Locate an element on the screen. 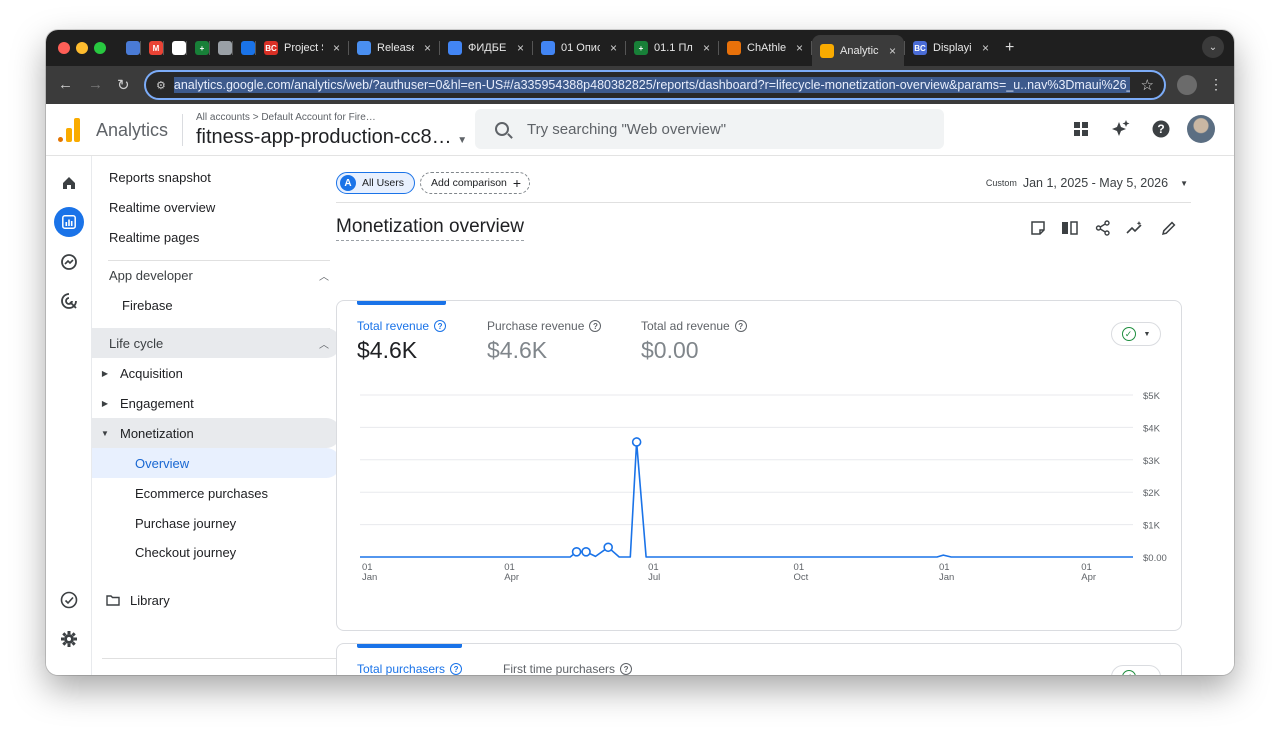 Image resolution: width=1280 pixels, height=736 pixels. header-divider is located at coordinates (182, 130).